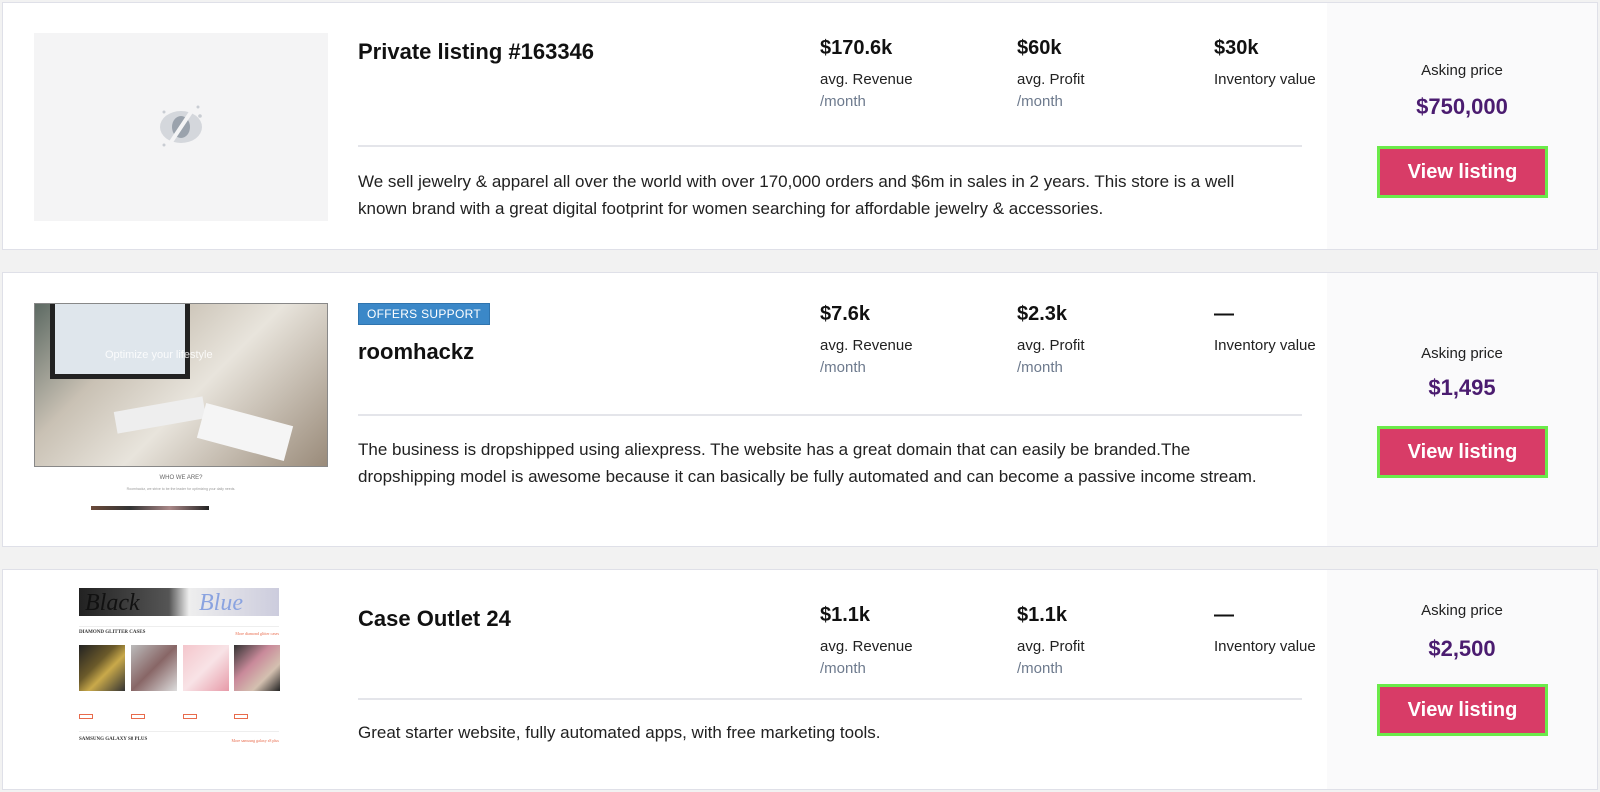  Describe the element at coordinates (1115, 339) in the screenshot. I see `stat-profit: $2.3k avg. Profit /month` at that location.